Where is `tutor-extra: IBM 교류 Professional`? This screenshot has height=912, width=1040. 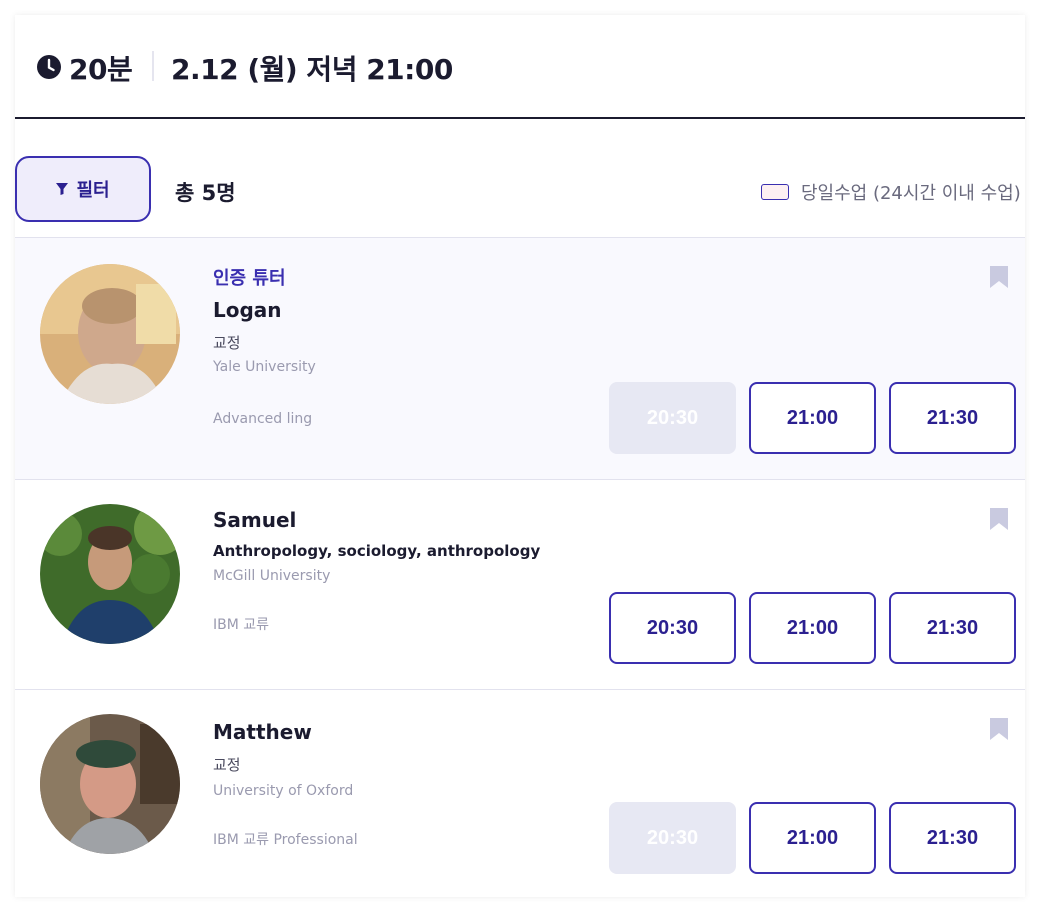 tutor-extra: IBM 교류 Professional is located at coordinates (285, 840).